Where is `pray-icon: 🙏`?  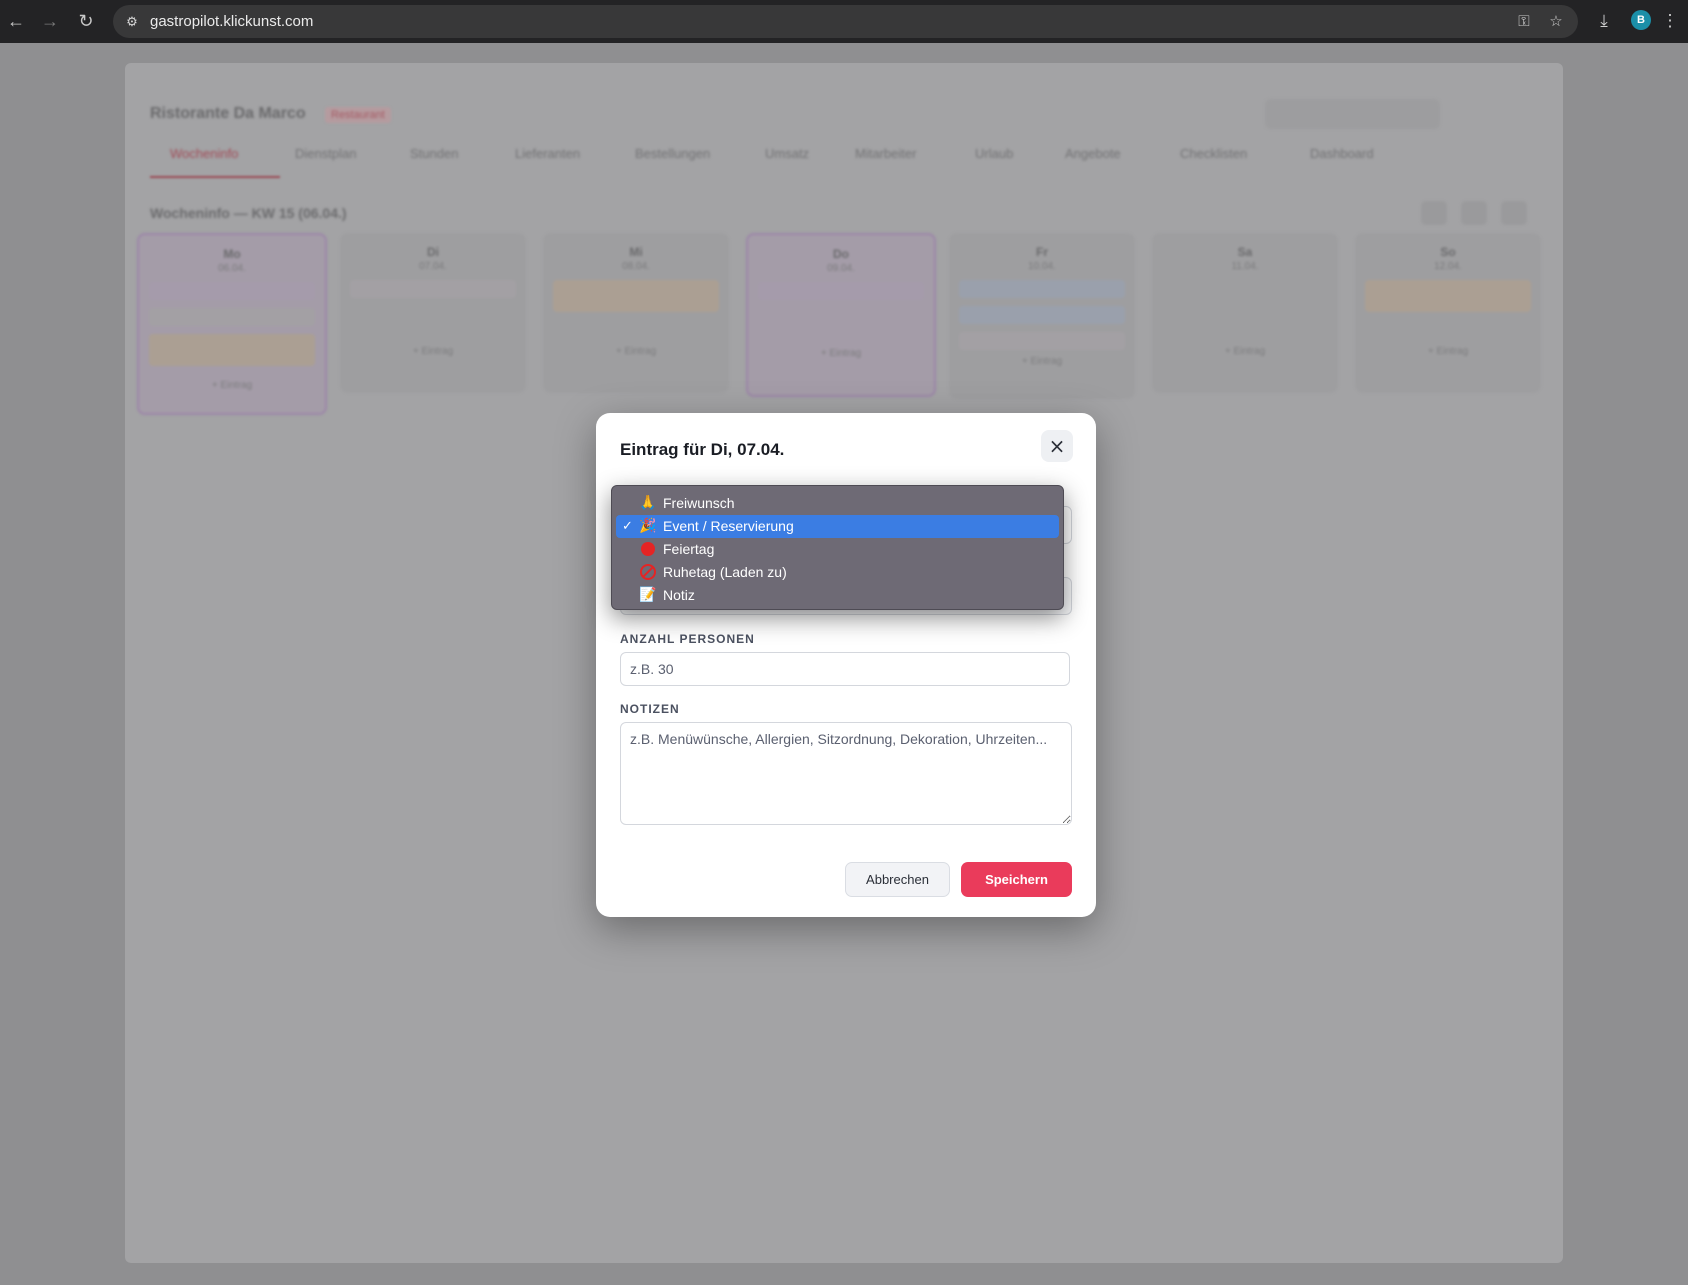
pray-icon: 🙏 is located at coordinates (648, 503).